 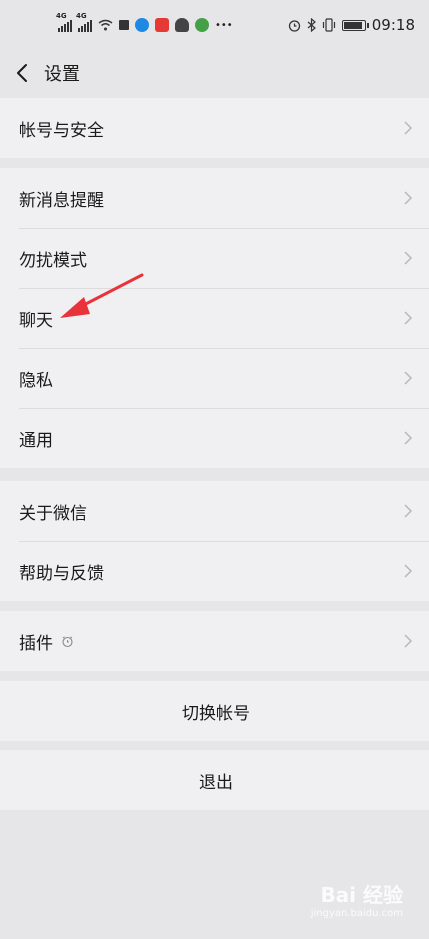 I want to click on menu-item-plugins: 插件, so click(x=214, y=641).